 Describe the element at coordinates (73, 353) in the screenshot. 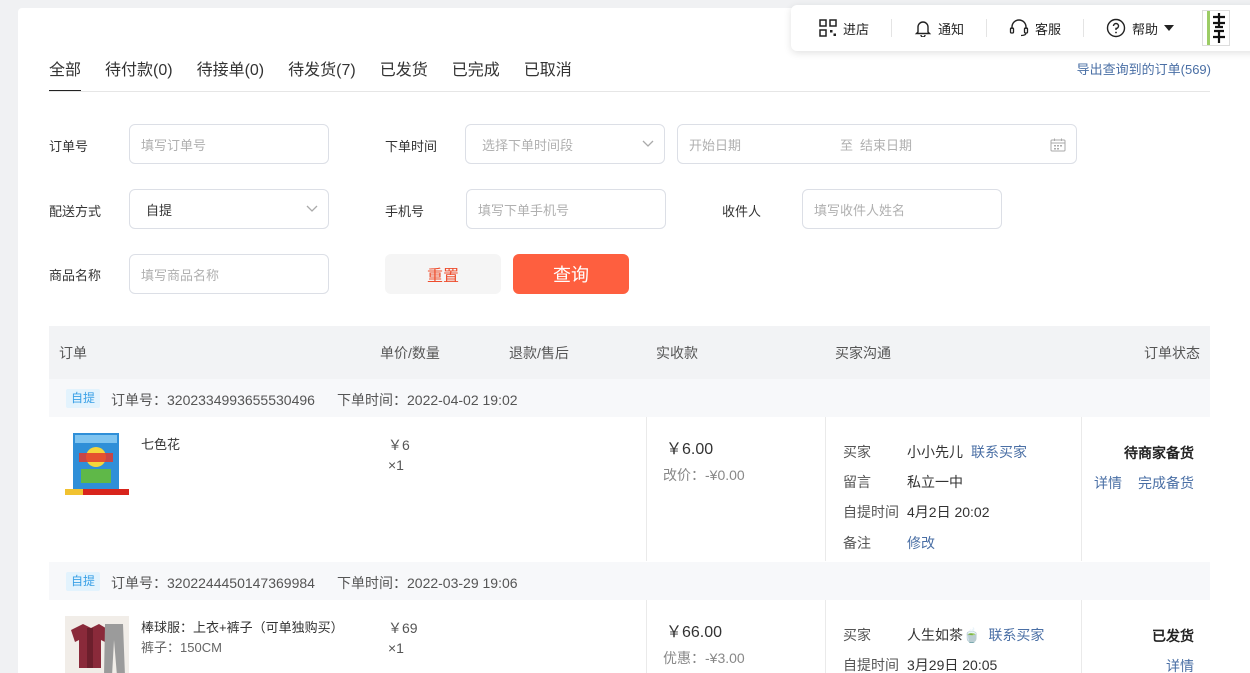

I see `col-order: 订单` at that location.